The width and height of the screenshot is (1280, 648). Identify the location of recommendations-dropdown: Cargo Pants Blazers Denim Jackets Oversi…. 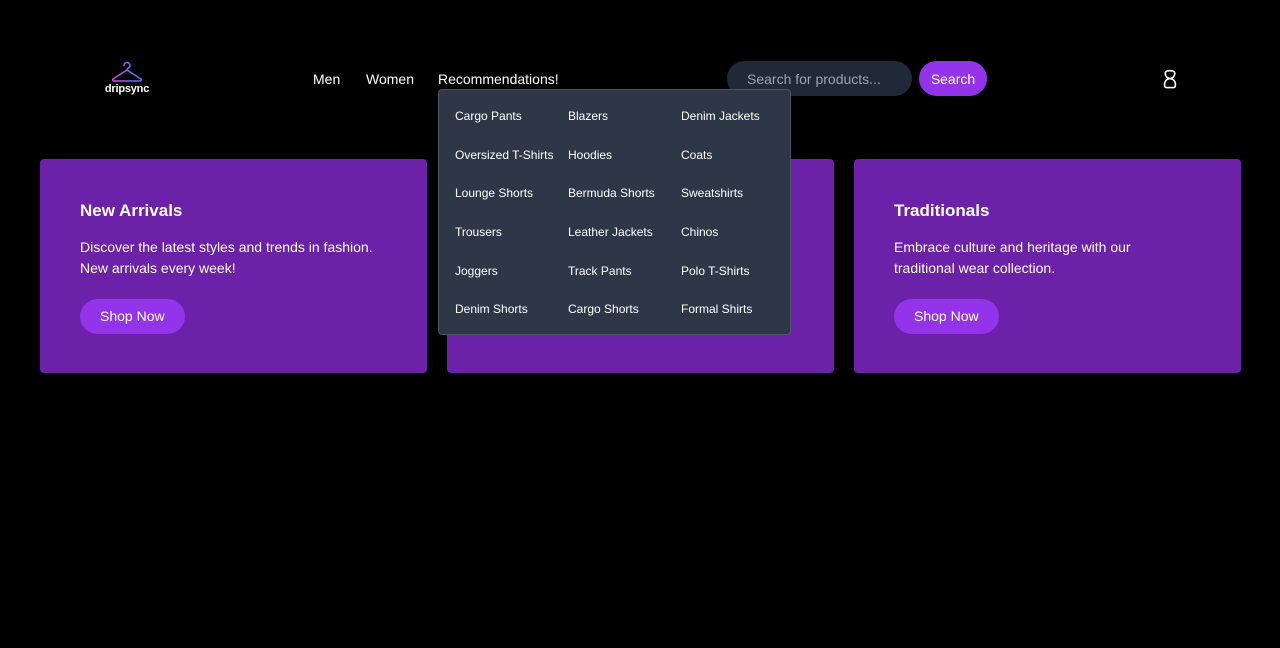
(614, 212).